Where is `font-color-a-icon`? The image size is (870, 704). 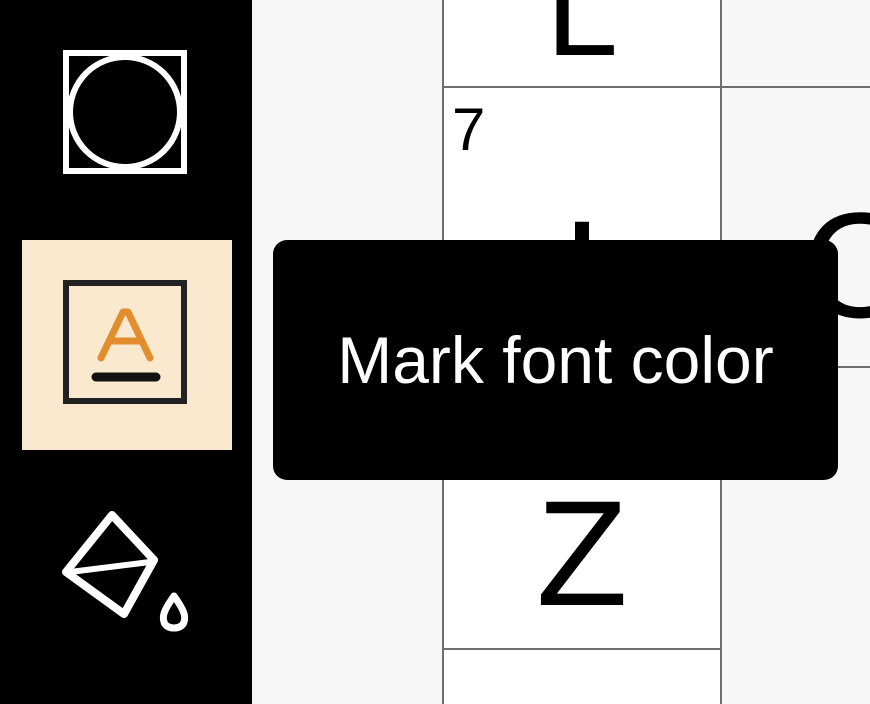 font-color-a-icon is located at coordinates (125, 342).